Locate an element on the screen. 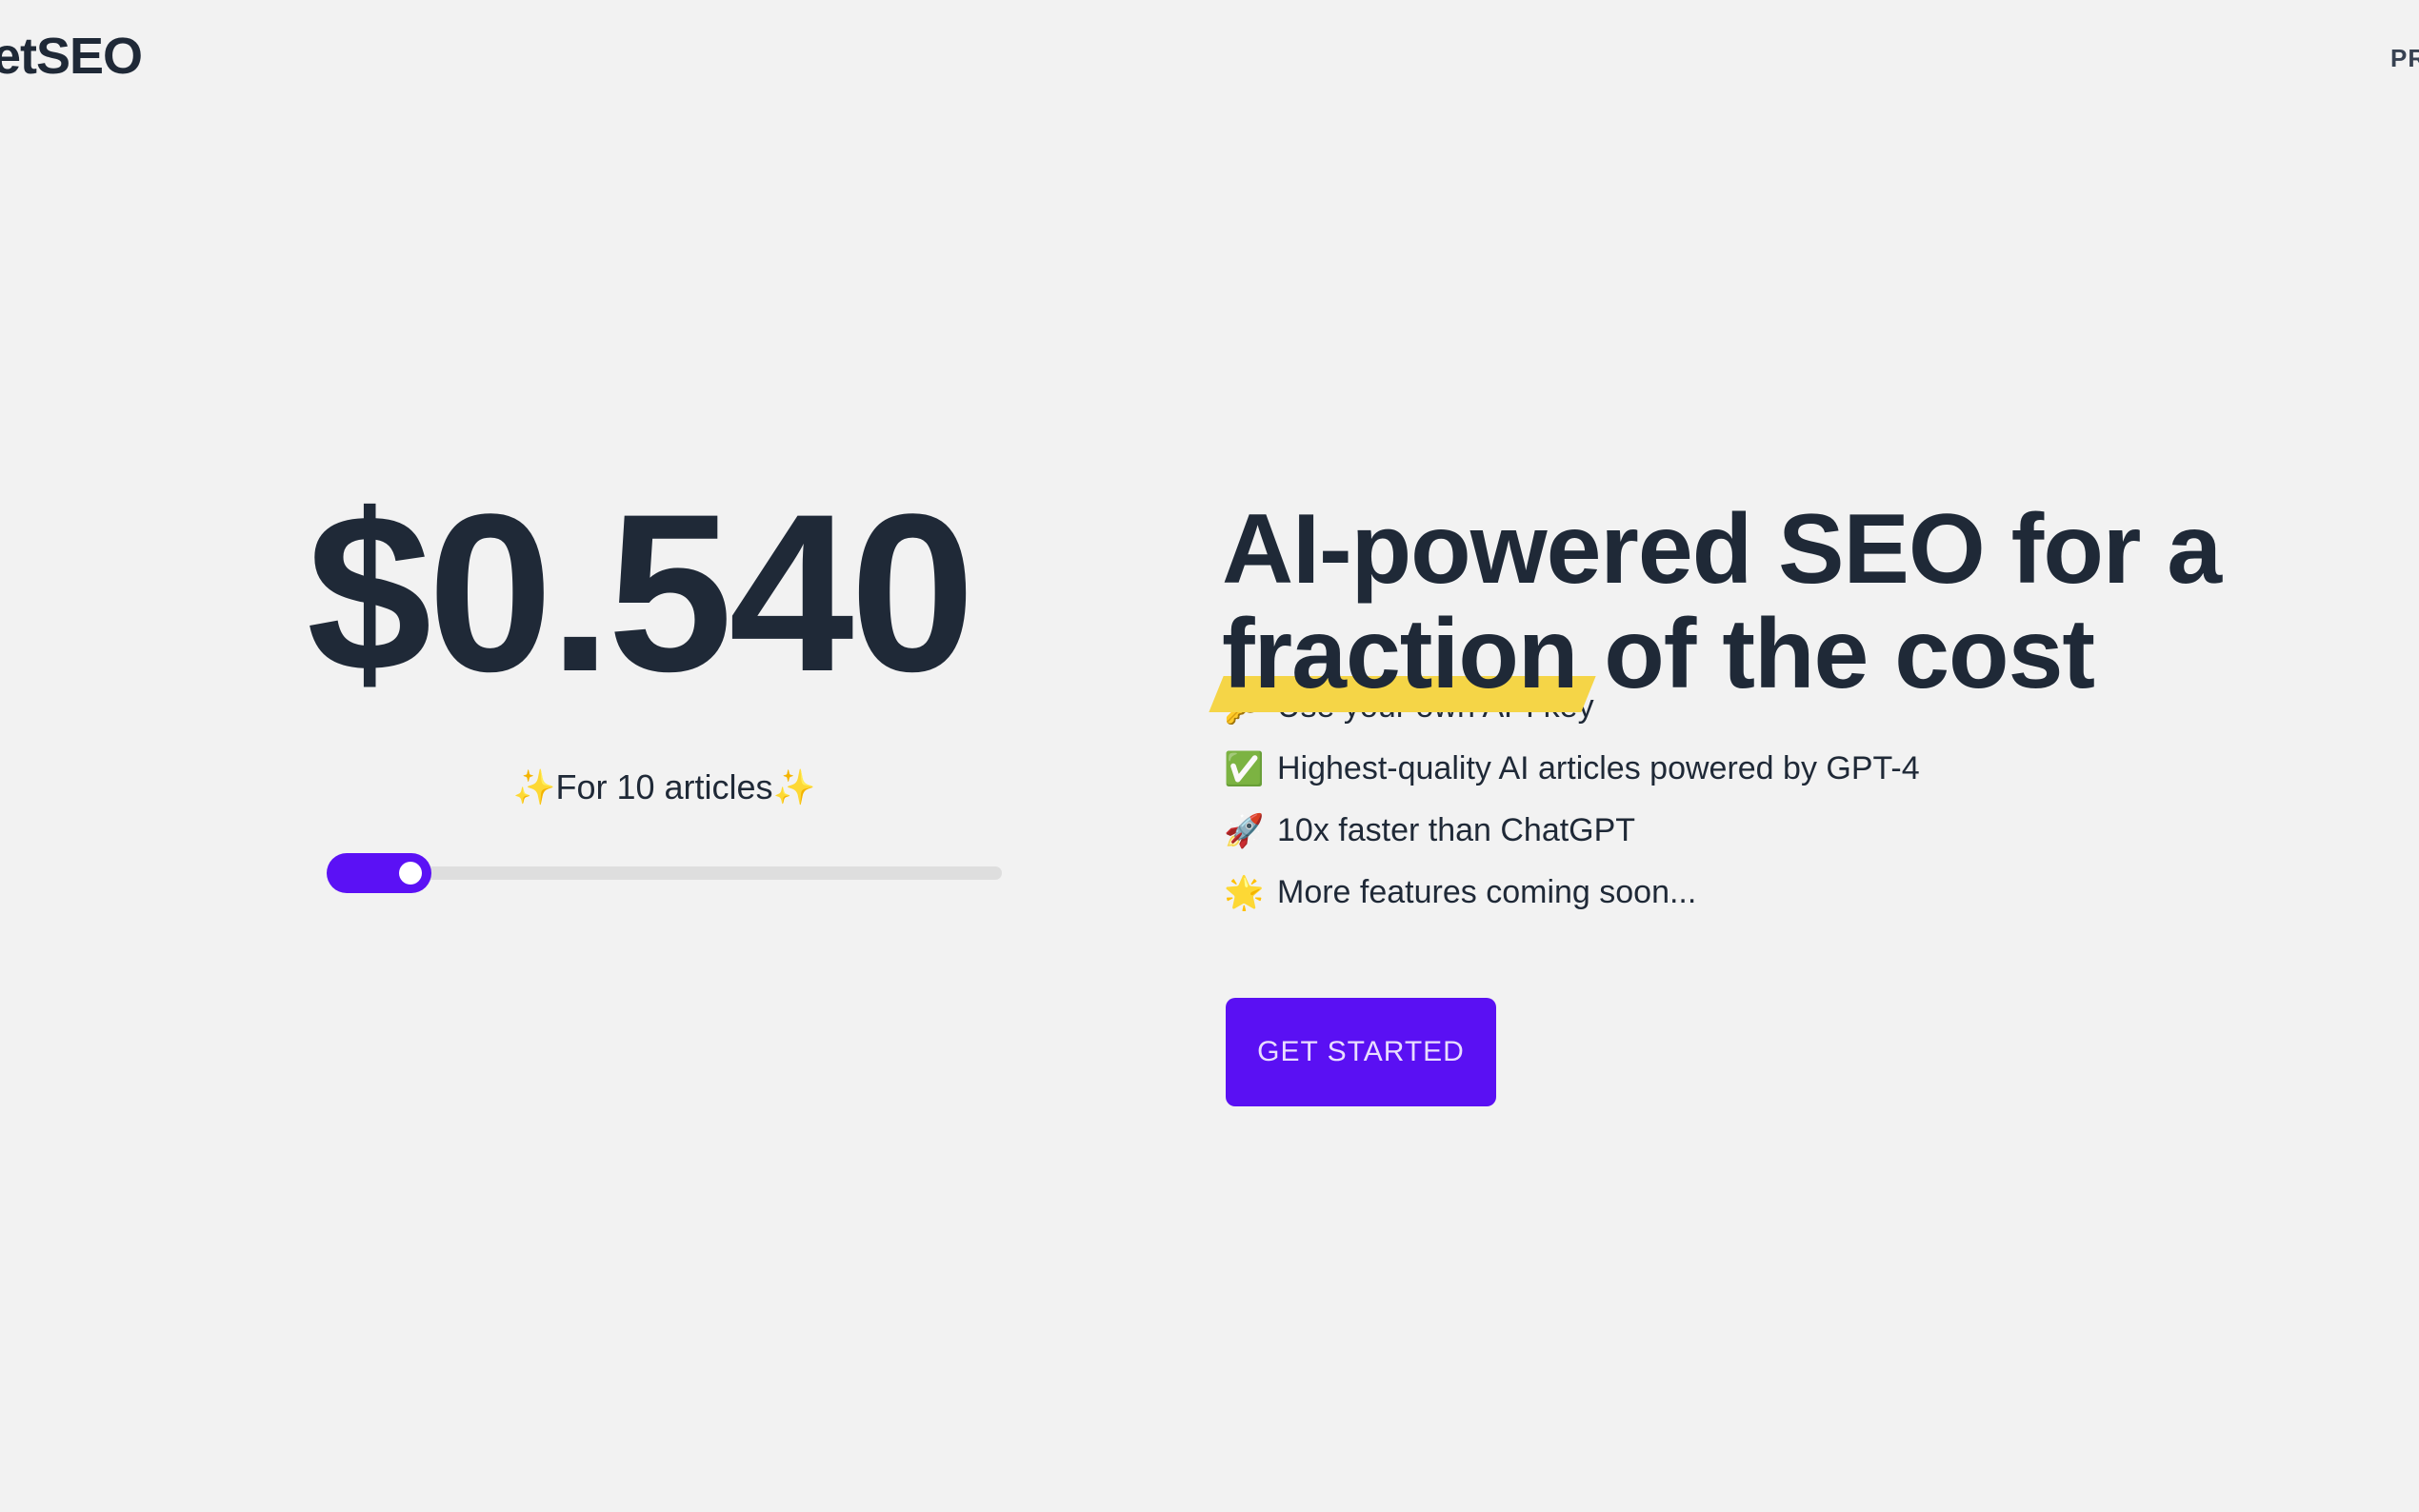 This screenshot has height=1512, width=2419. price-display: $0.540 is located at coordinates (641, 593).